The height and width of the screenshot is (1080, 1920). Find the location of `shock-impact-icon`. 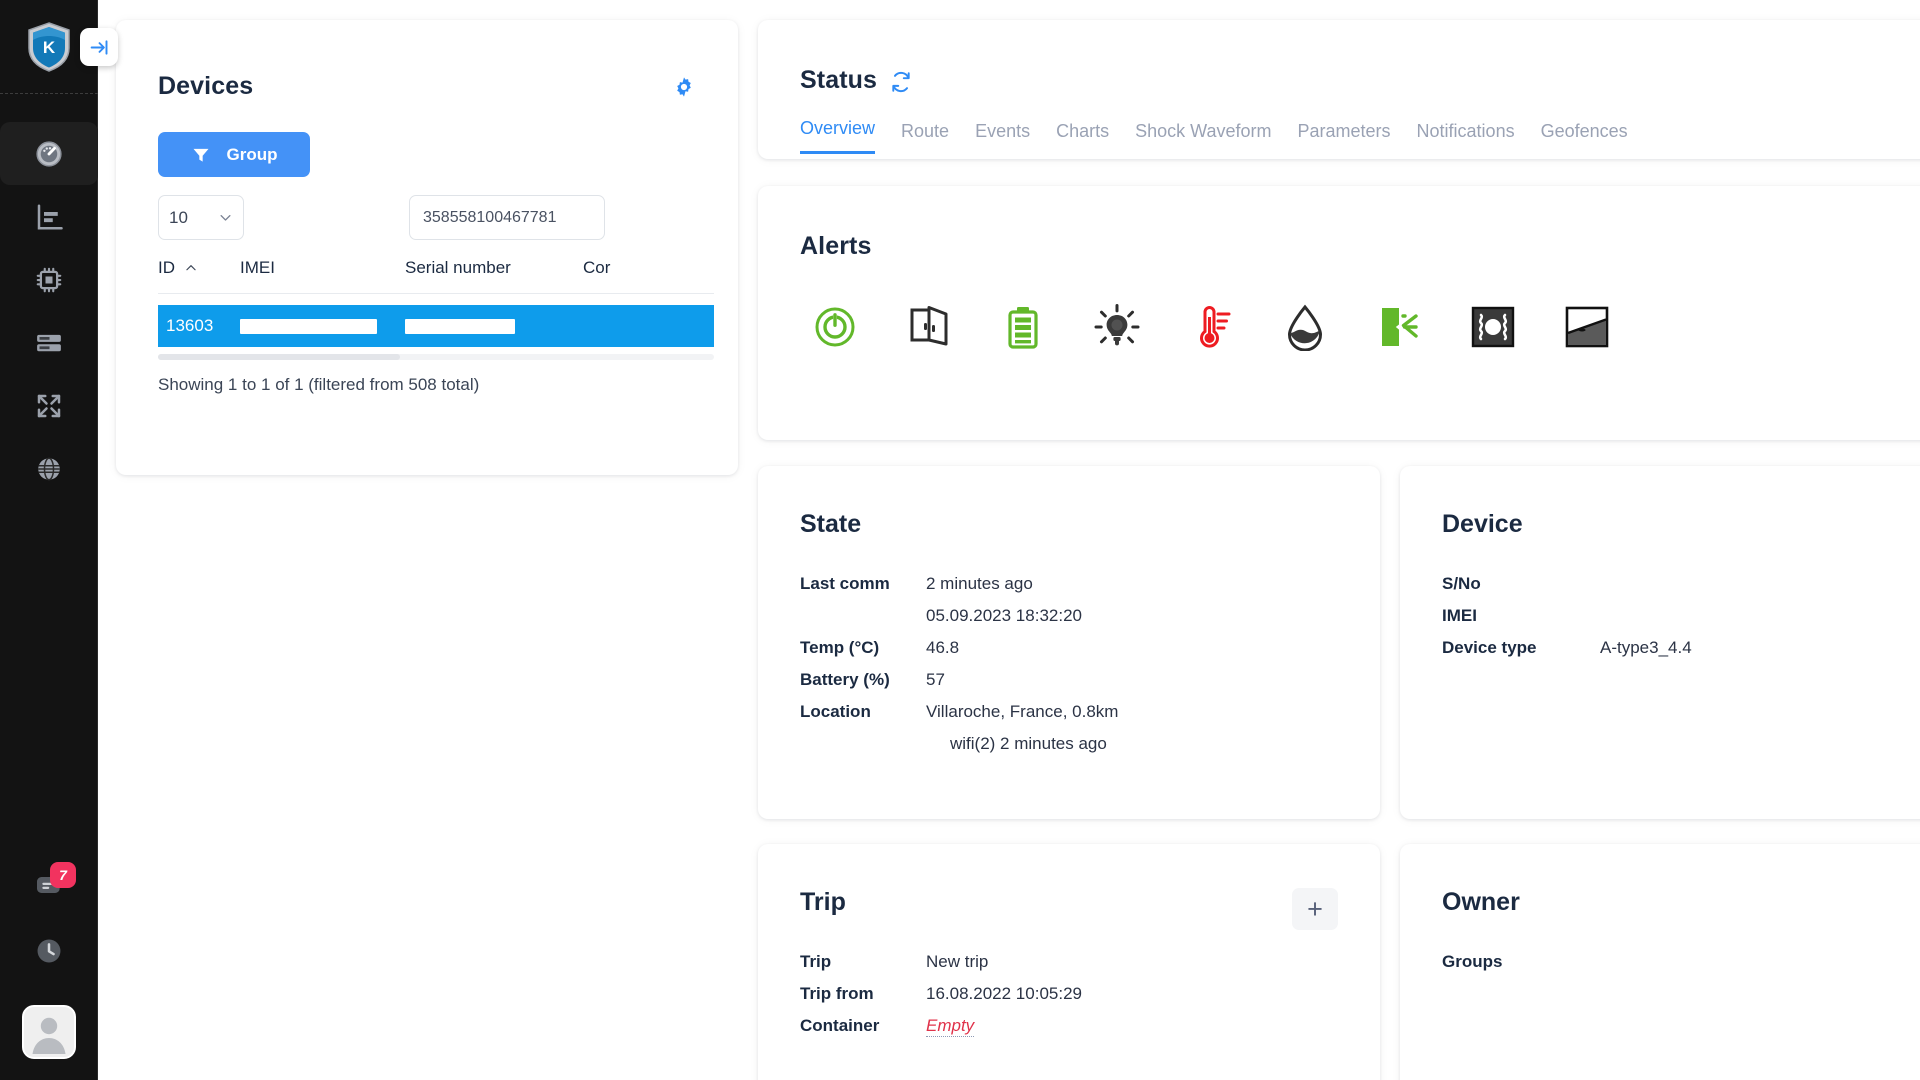

shock-impact-icon is located at coordinates (1400, 327).